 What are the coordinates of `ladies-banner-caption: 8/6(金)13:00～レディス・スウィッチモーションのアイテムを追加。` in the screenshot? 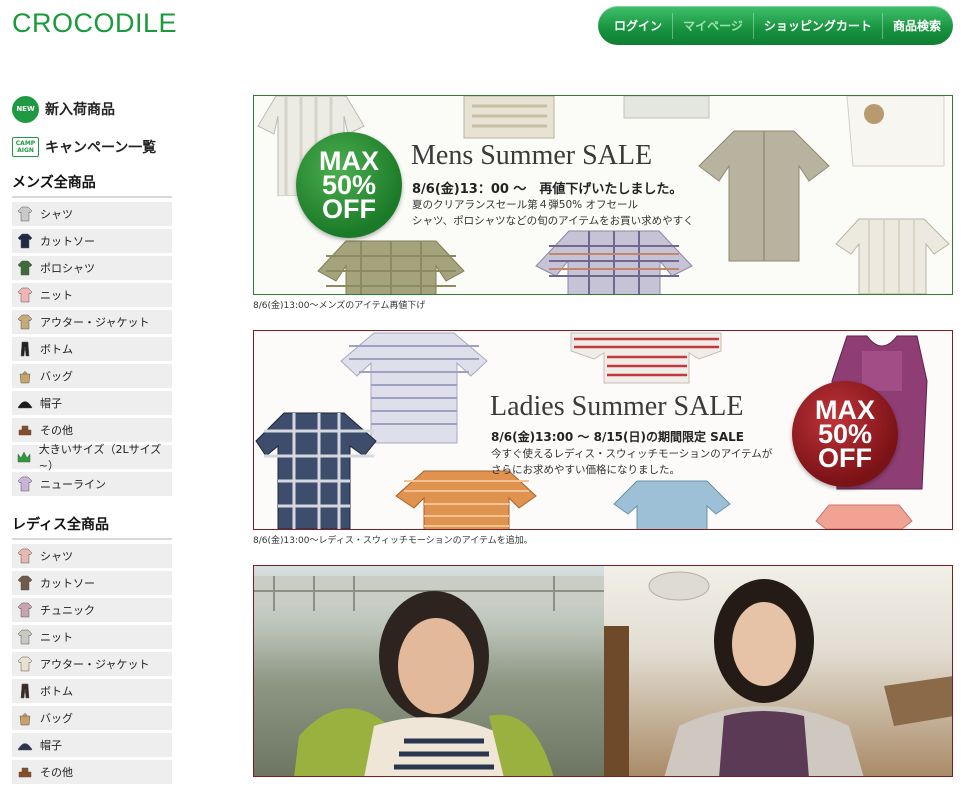 It's located at (603, 549).